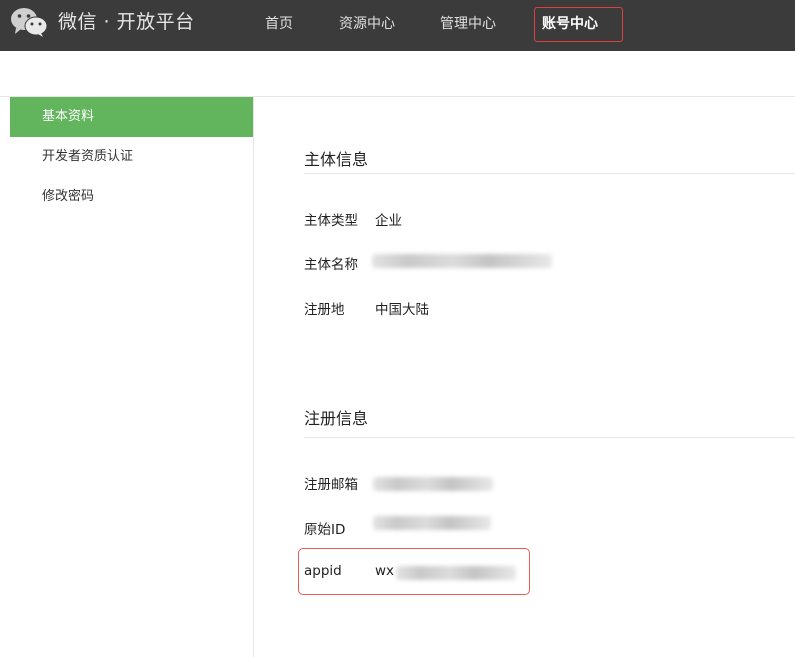 This screenshot has width=795, height=657. I want to click on nav-home: 首页, so click(279, 23).